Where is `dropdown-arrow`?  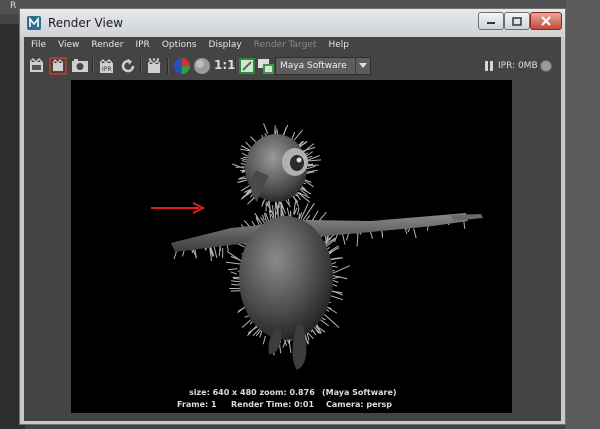
dropdown-arrow is located at coordinates (362, 66).